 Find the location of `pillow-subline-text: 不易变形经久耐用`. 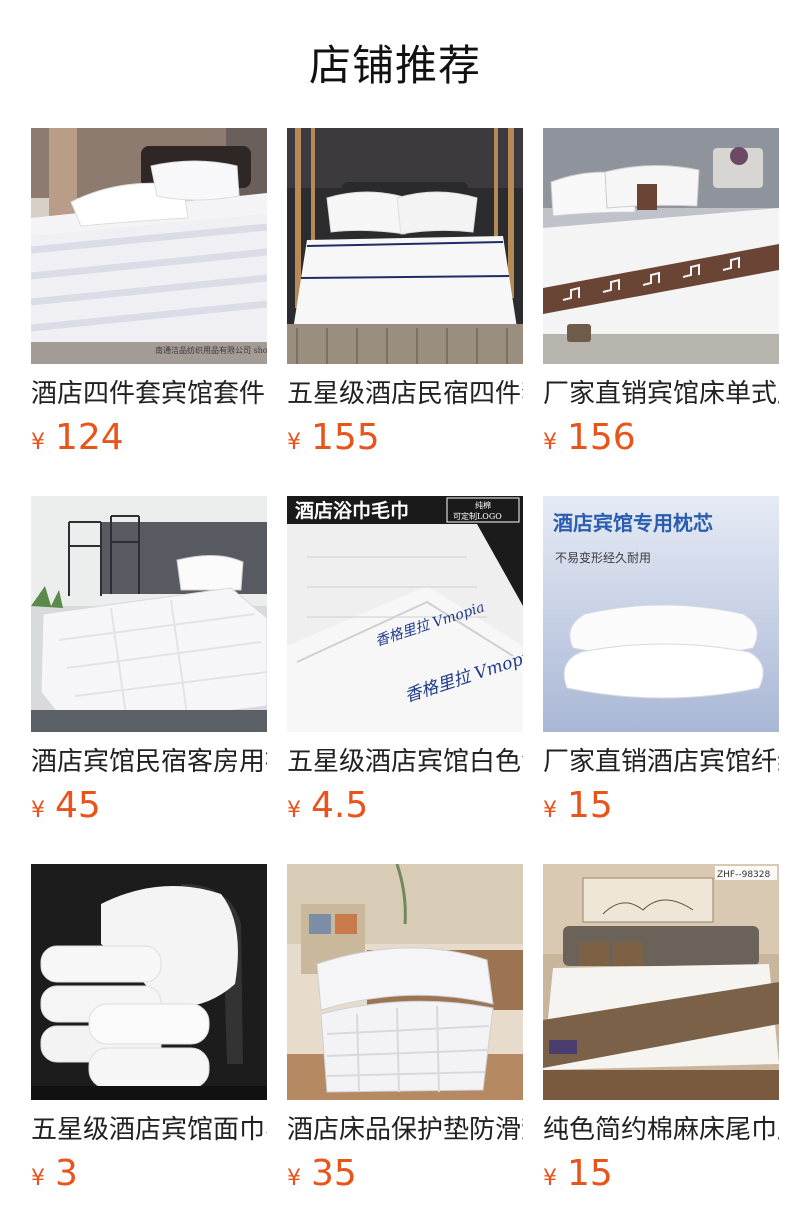

pillow-subline-text: 不易变形经久耐用 is located at coordinates (603, 557).